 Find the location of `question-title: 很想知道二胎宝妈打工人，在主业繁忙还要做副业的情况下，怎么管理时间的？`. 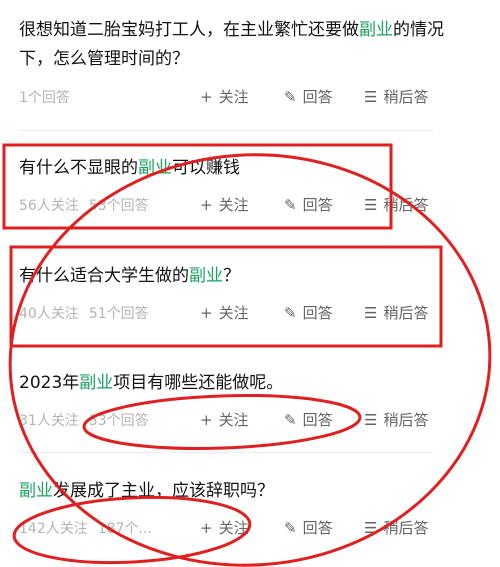

question-title: 很想知道二胎宝妈打工人，在主业繁忙还要做副业的情况下，怎么管理时间的？ is located at coordinates (239, 45).